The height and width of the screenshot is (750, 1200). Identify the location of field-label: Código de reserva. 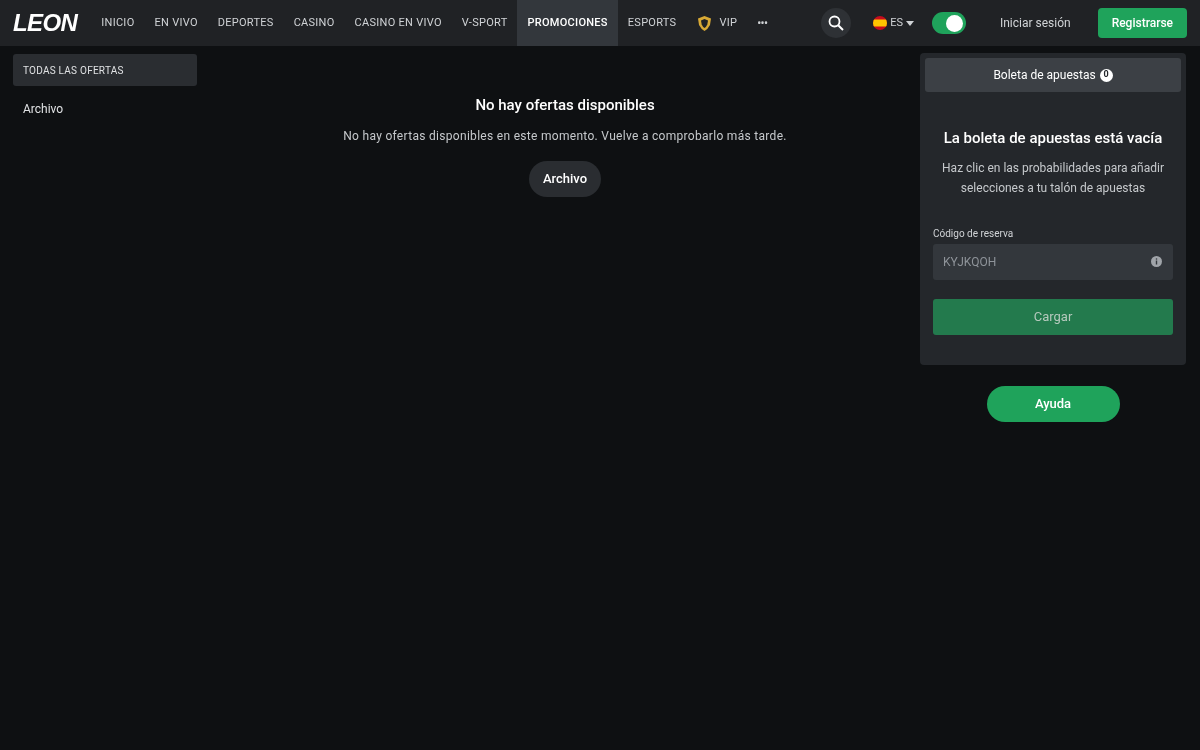
(973, 233).